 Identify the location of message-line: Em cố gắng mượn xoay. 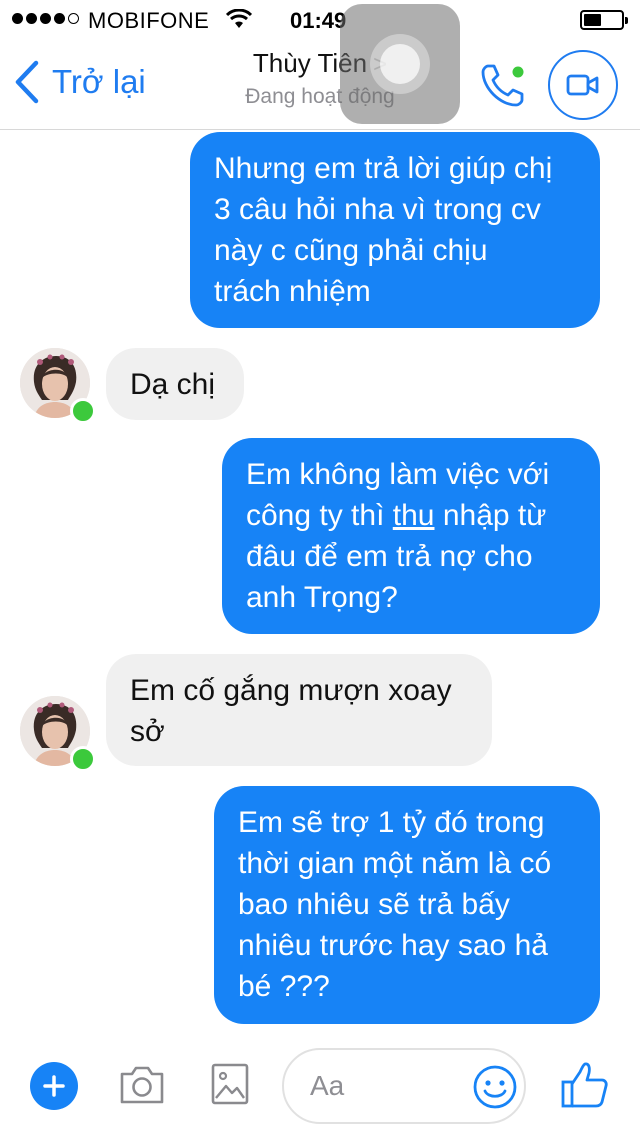
(291, 690).